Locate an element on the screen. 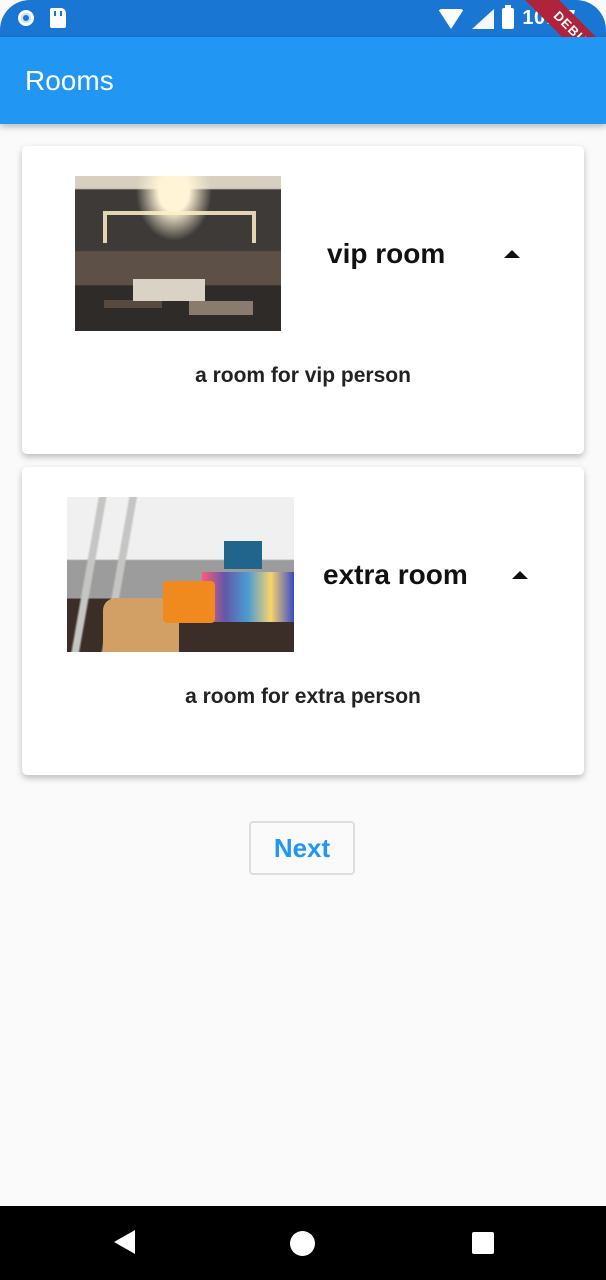  circle-status-icon is located at coordinates (26, 18).